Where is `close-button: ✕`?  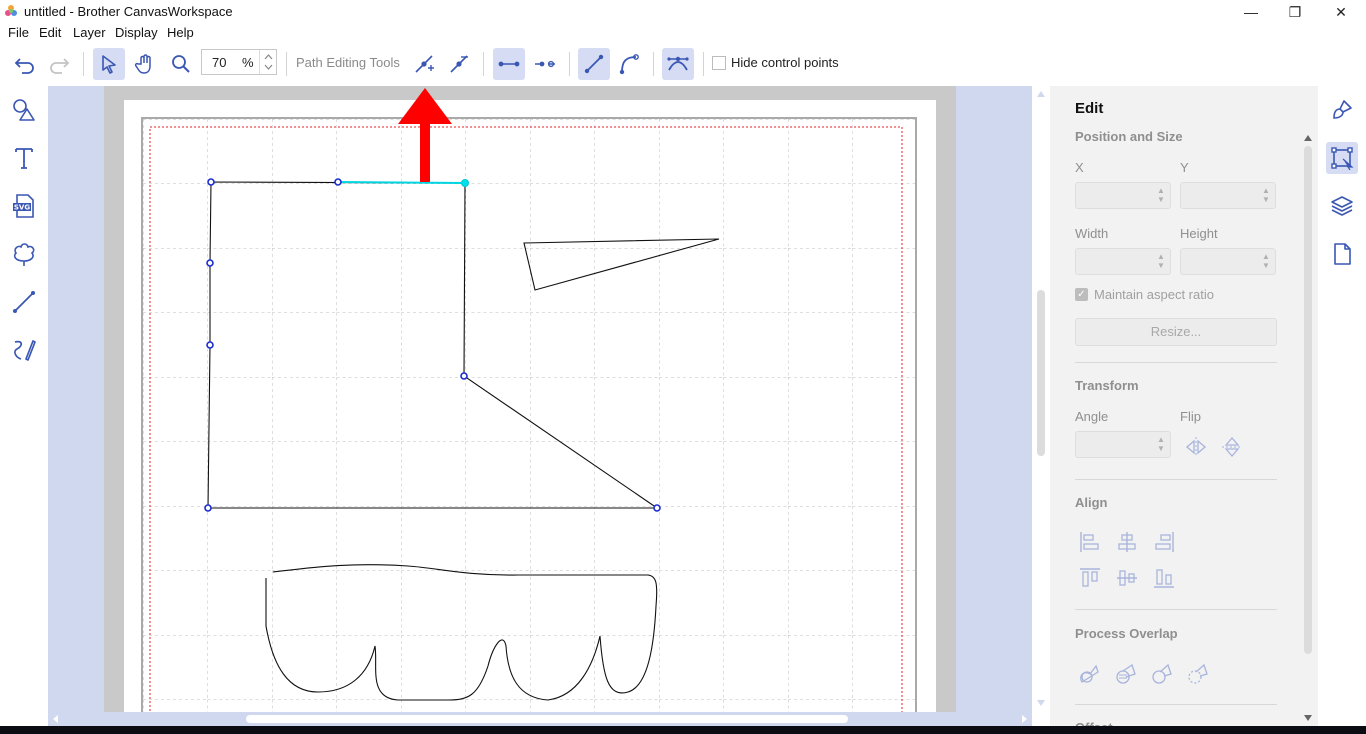
close-button: ✕ is located at coordinates (1341, 12).